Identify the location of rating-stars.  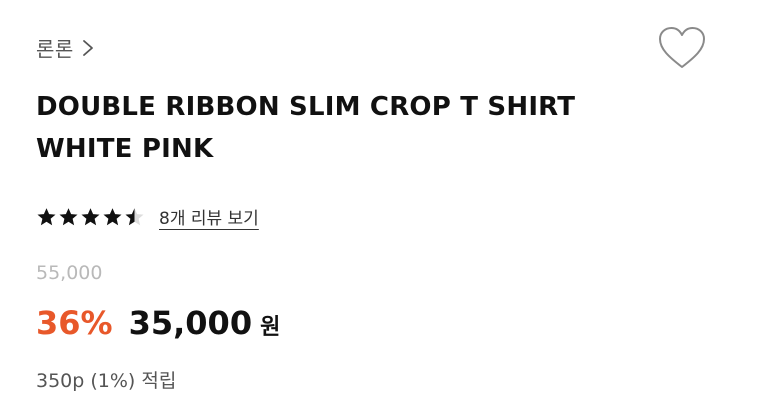
(90, 217).